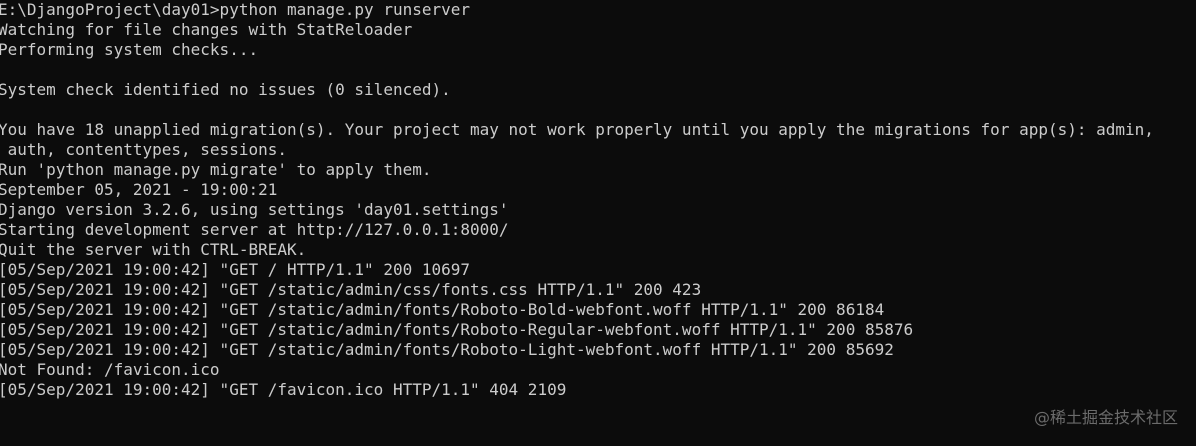 The height and width of the screenshot is (446, 1196). What do you see at coordinates (153, 249) in the screenshot?
I see `terminal-line: Quit the server with CTRL-BREAK.` at bounding box center [153, 249].